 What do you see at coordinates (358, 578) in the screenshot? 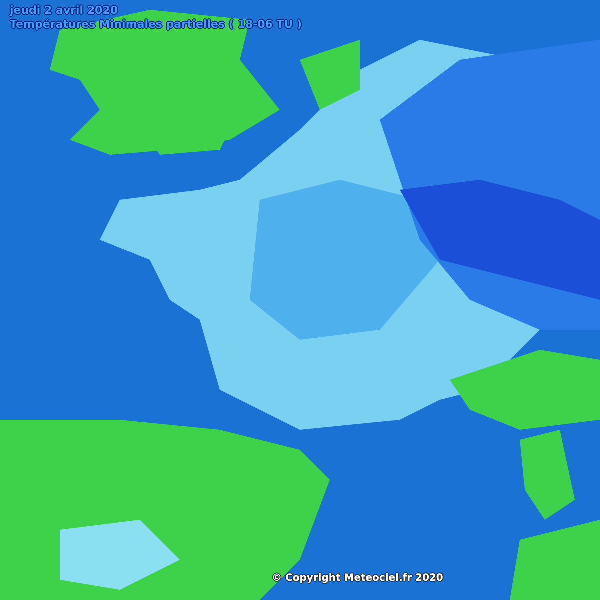
I see `copyright-text: © Copyright Meteociel.fr 2020` at bounding box center [358, 578].